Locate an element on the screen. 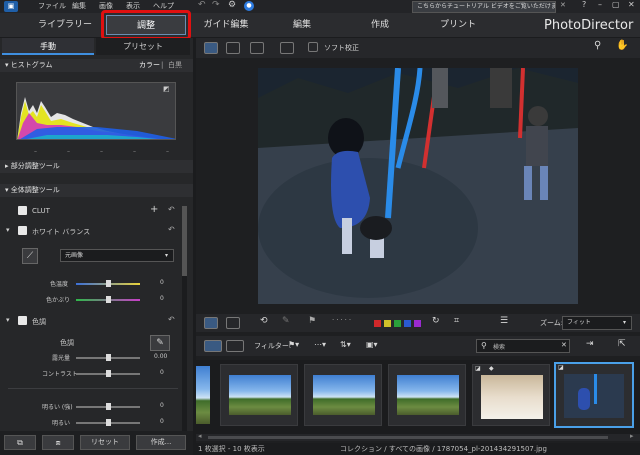  dual-mode-icon is located at coordinates (233, 323).